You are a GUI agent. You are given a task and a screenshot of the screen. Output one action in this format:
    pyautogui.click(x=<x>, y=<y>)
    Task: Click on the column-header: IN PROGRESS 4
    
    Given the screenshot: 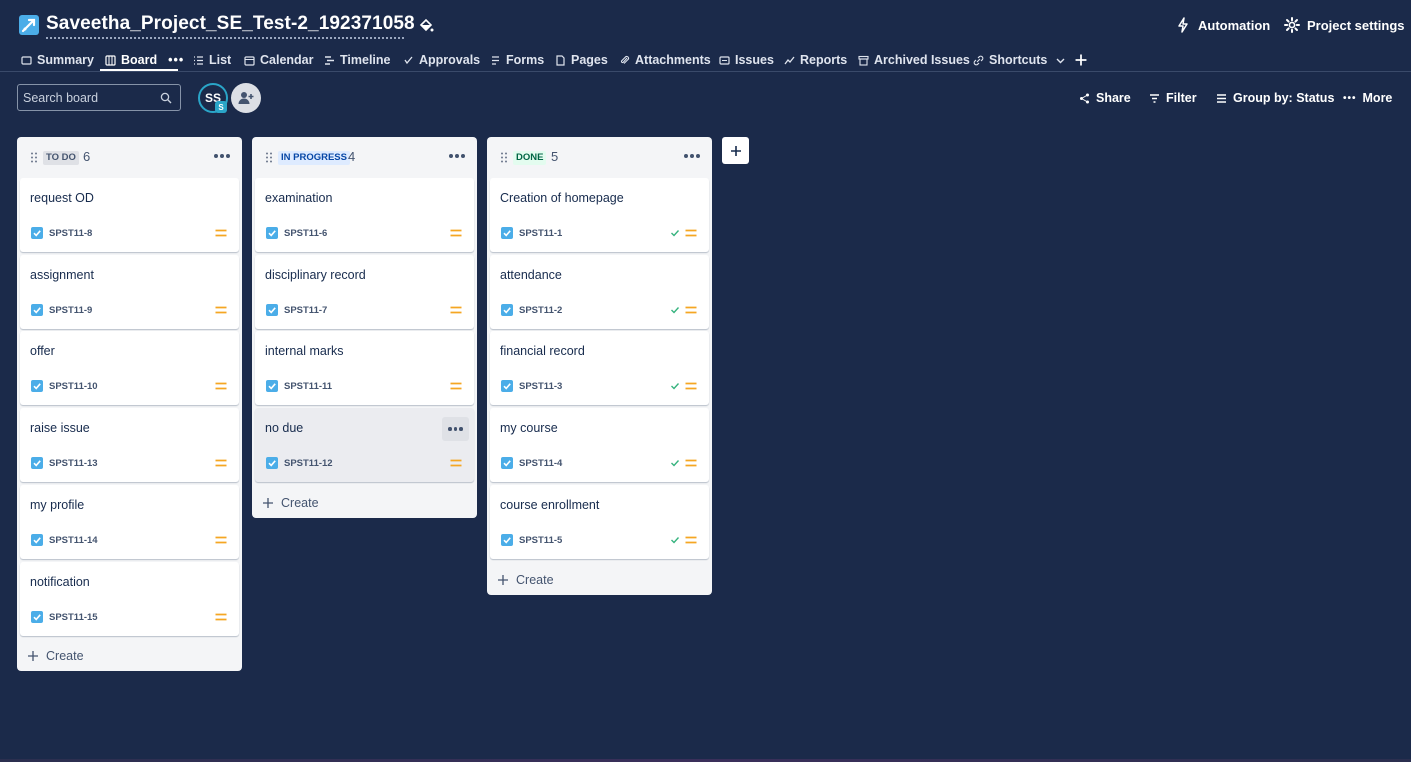 What is the action you would take?
    pyautogui.click(x=364, y=157)
    